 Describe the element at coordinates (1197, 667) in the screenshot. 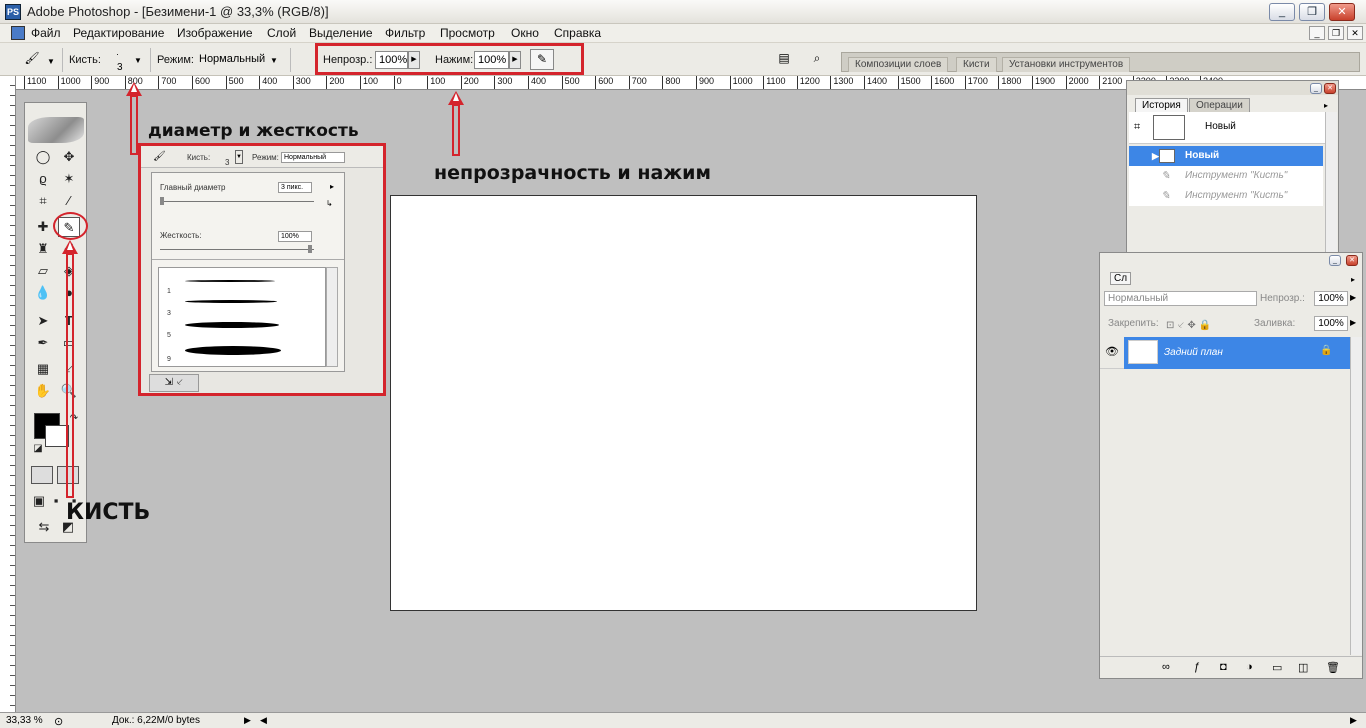

I see `layer-style-icon: ƒ` at that location.